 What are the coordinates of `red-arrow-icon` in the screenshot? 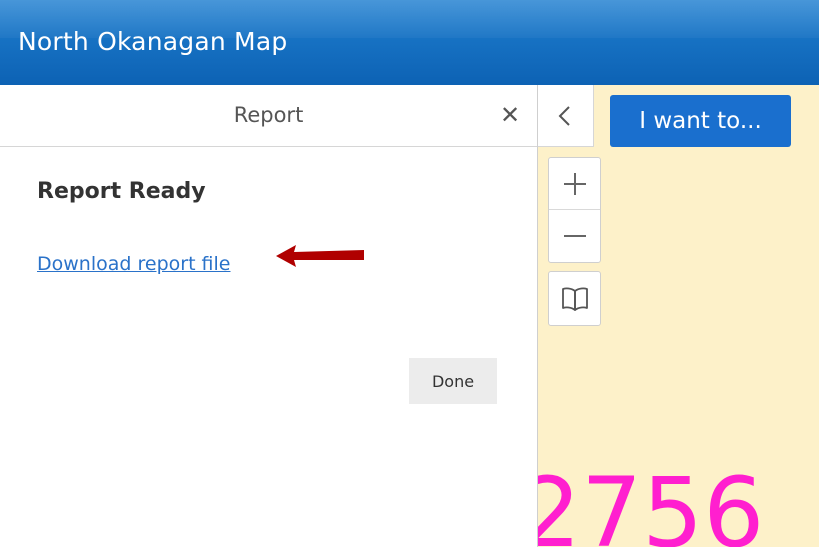 It's located at (320, 256).